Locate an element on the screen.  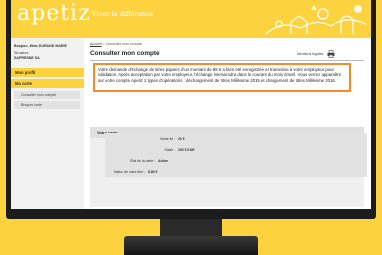
user-greeting: Bonjour, Mme DURAND MARIE is located at coordinates (40, 46).